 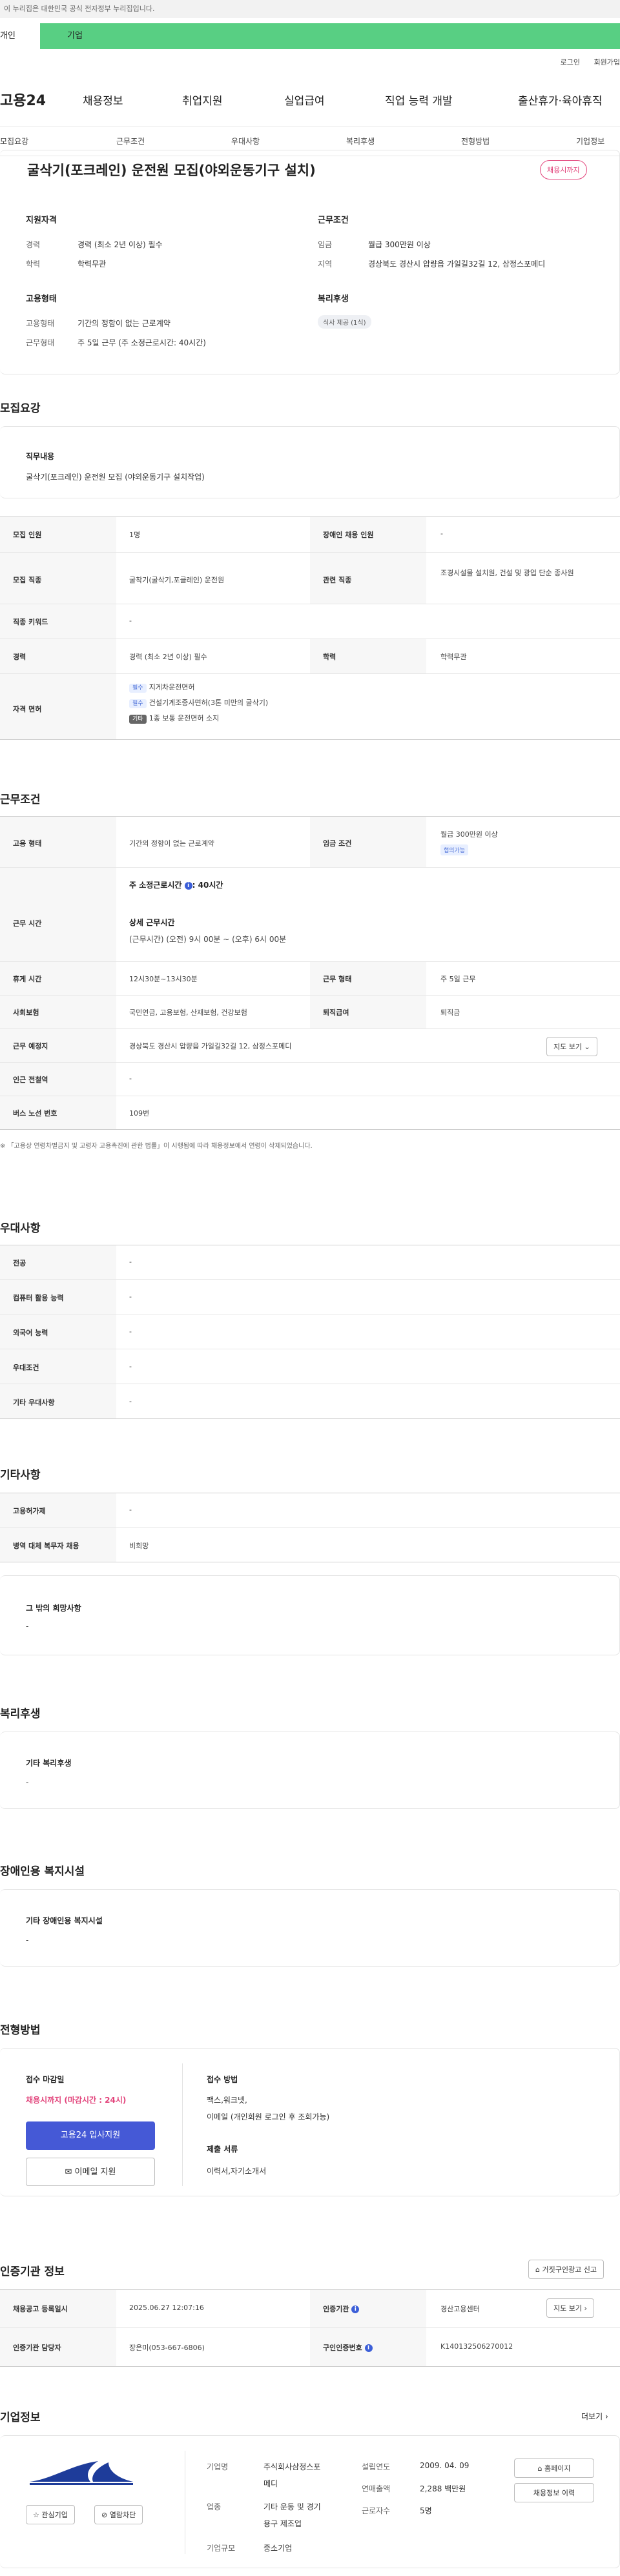 I want to click on agency-map-button: 지도 보기 ›, so click(x=570, y=2308).